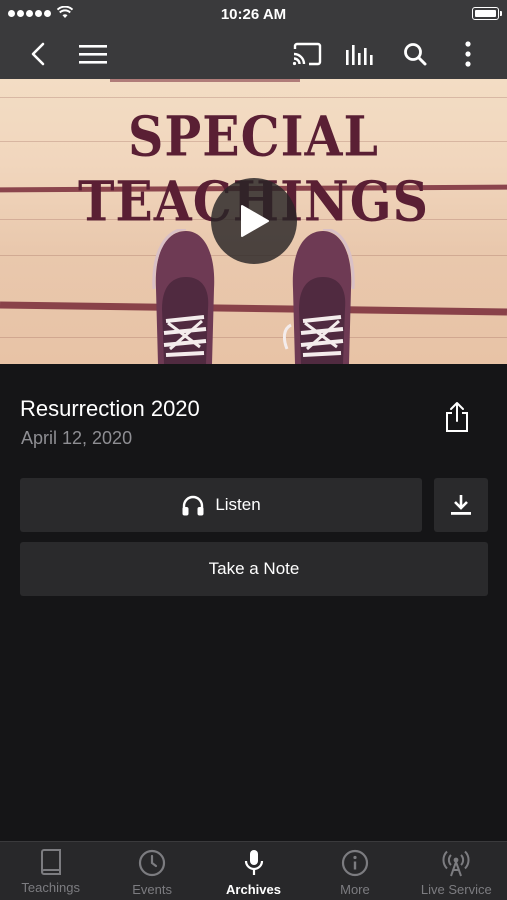 The image size is (507, 900). I want to click on status-time: 10:26 AM, so click(253, 14).